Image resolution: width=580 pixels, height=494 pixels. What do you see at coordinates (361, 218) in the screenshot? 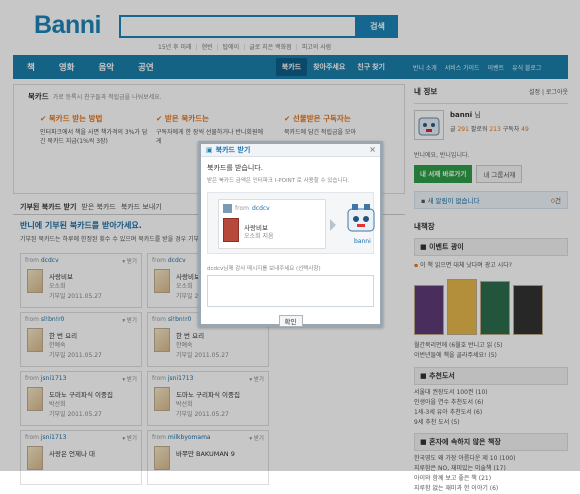
I see `mascot-icon` at bounding box center [361, 218].